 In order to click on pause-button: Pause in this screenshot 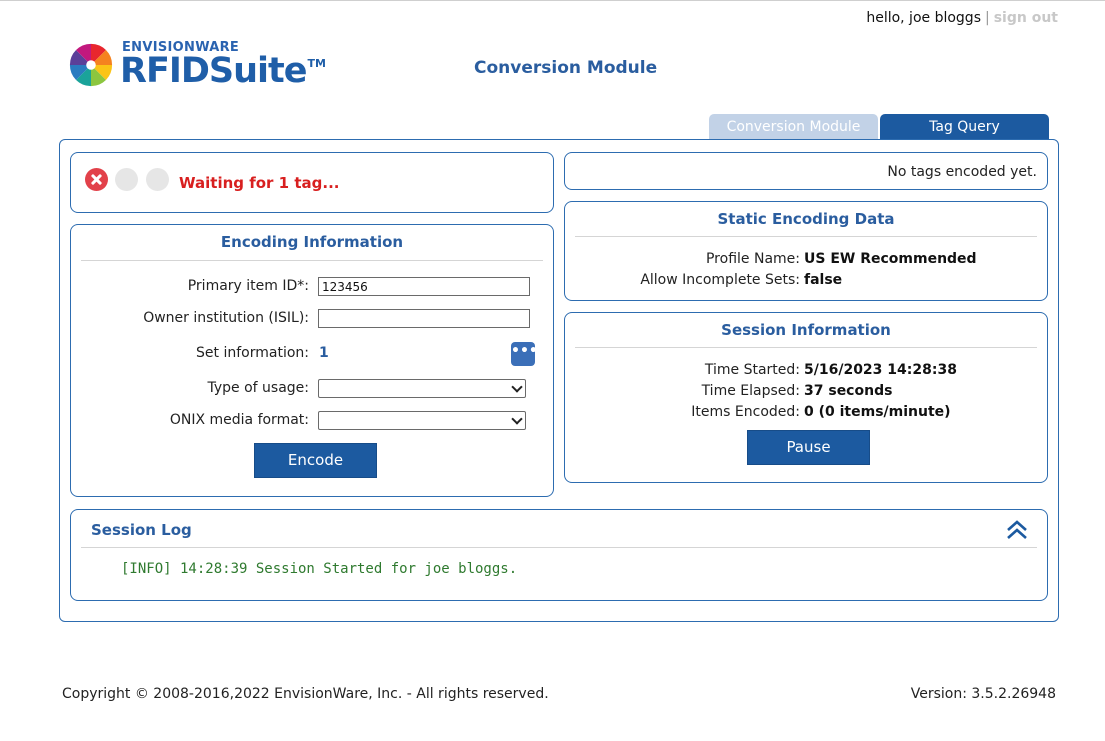, I will do `click(808, 447)`.